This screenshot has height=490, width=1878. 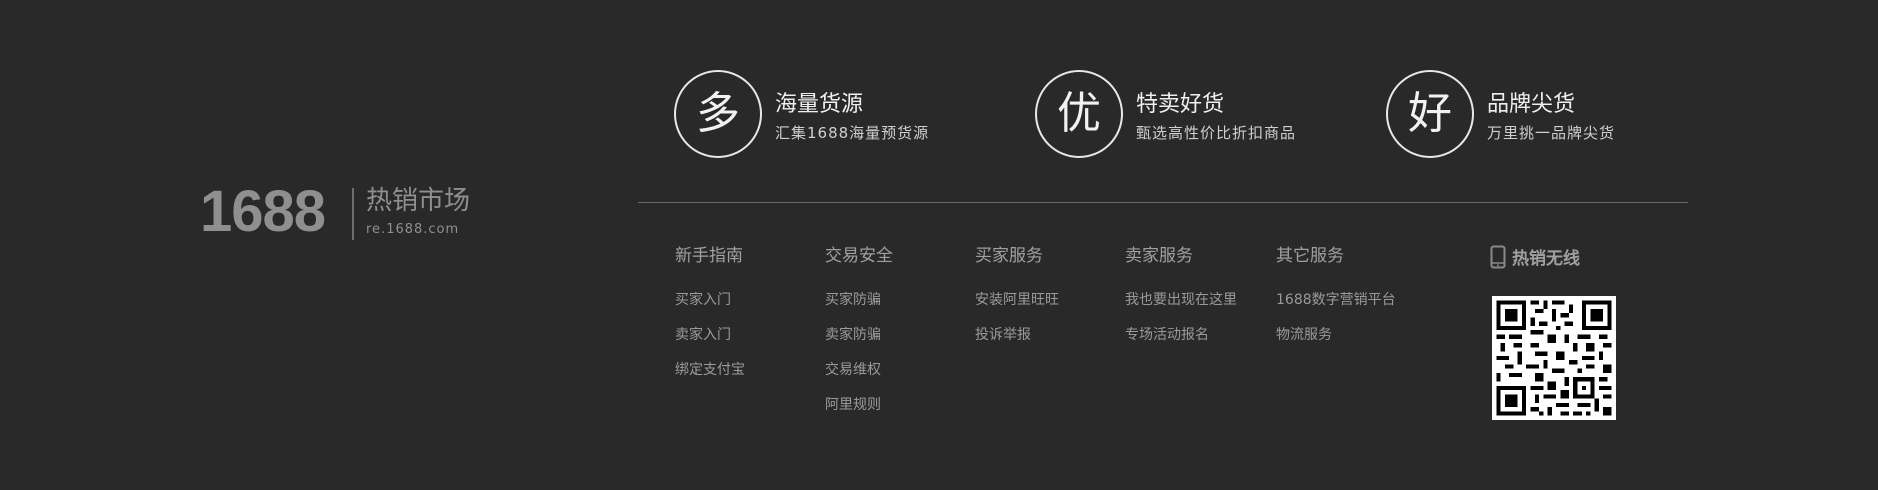 I want to click on footer-column-seller: 卖家服务 我也要出现在这里 专场活动报名, so click(x=1181, y=302).